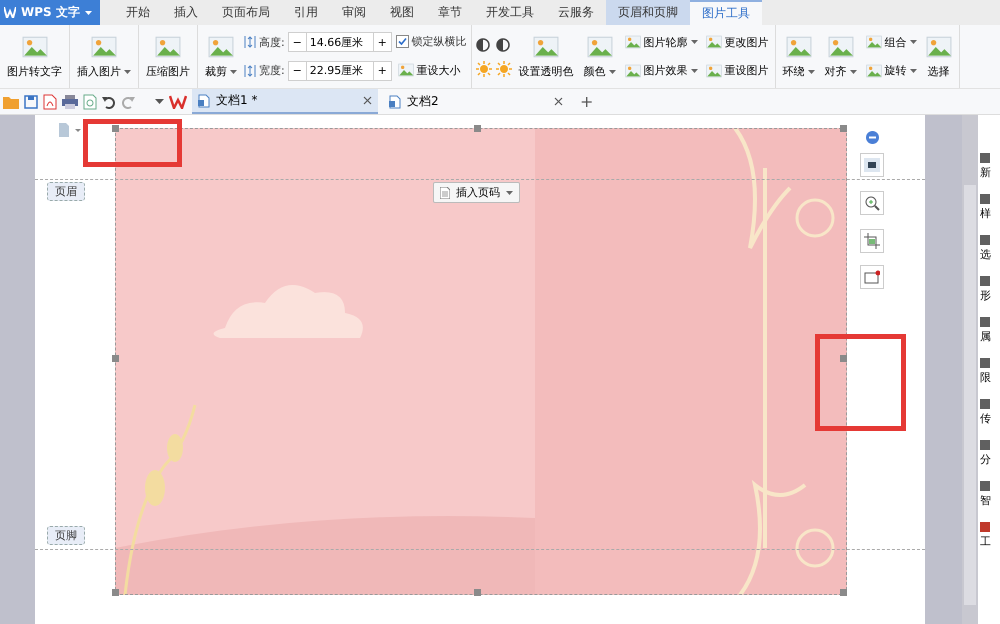 This screenshot has width=1000, height=624. Describe the element at coordinates (431, 70) in the screenshot. I see `ribbon-button: 重设大小` at that location.